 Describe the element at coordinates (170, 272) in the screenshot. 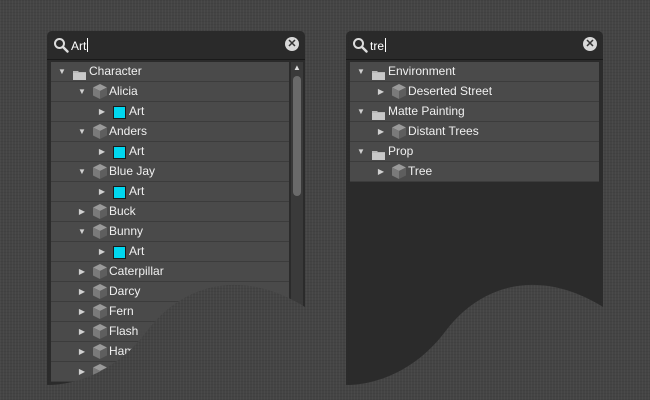

I see `tree-row: ▶ Caterpillar` at that location.